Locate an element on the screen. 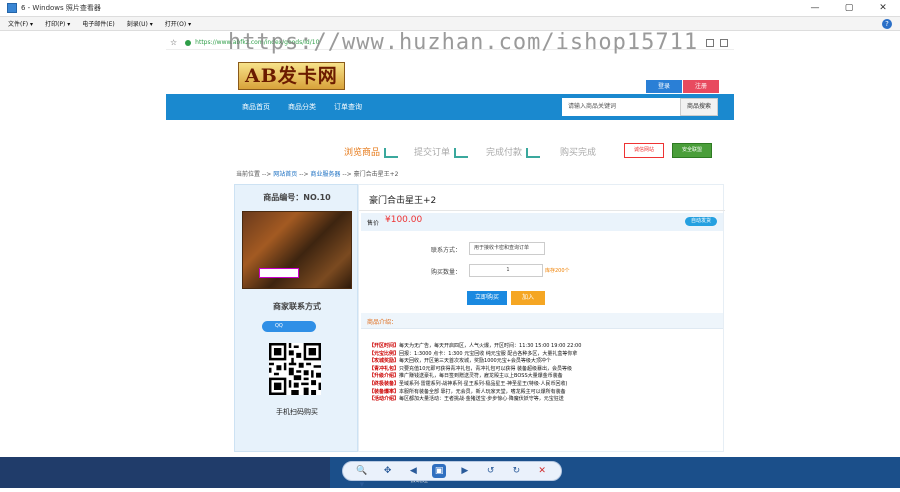  help-icon: ? is located at coordinates (887, 24).